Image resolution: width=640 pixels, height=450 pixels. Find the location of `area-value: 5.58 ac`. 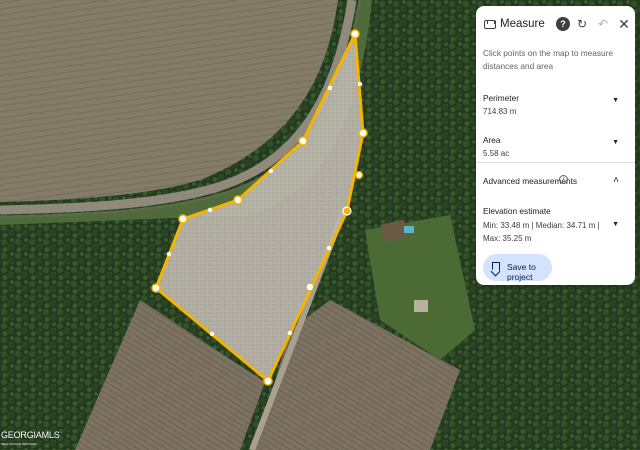

area-value: 5.58 ac is located at coordinates (496, 153).